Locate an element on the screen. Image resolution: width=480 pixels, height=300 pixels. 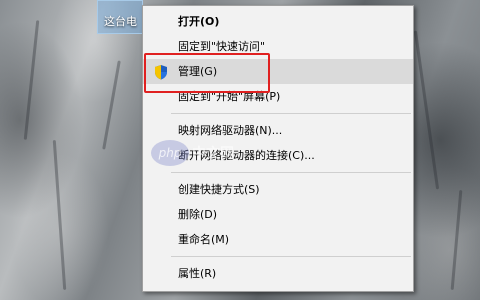
desktop-icon-this-pc: 这台电 is located at coordinates (120, 17).